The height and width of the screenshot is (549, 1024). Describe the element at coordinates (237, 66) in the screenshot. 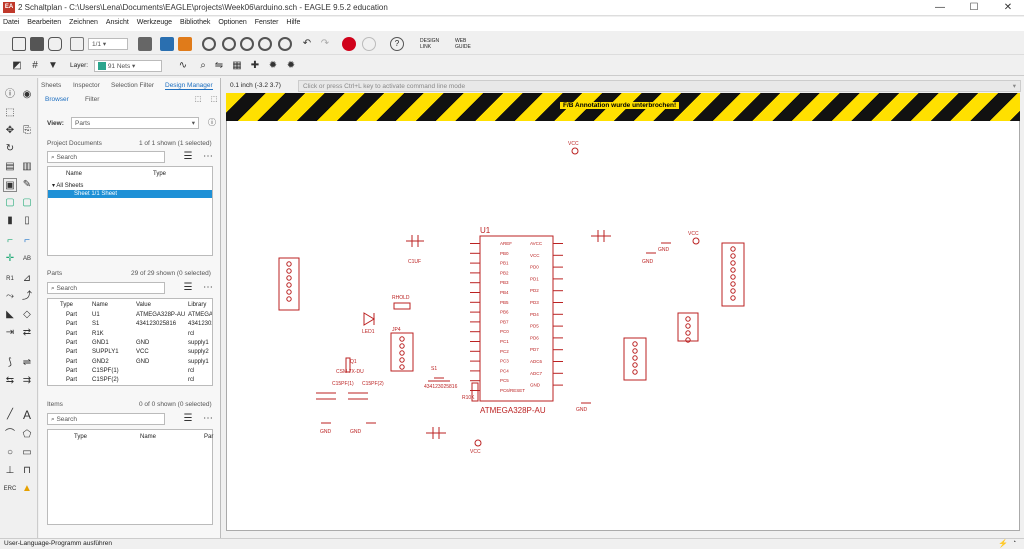

I see `table-icon: ▦` at that location.